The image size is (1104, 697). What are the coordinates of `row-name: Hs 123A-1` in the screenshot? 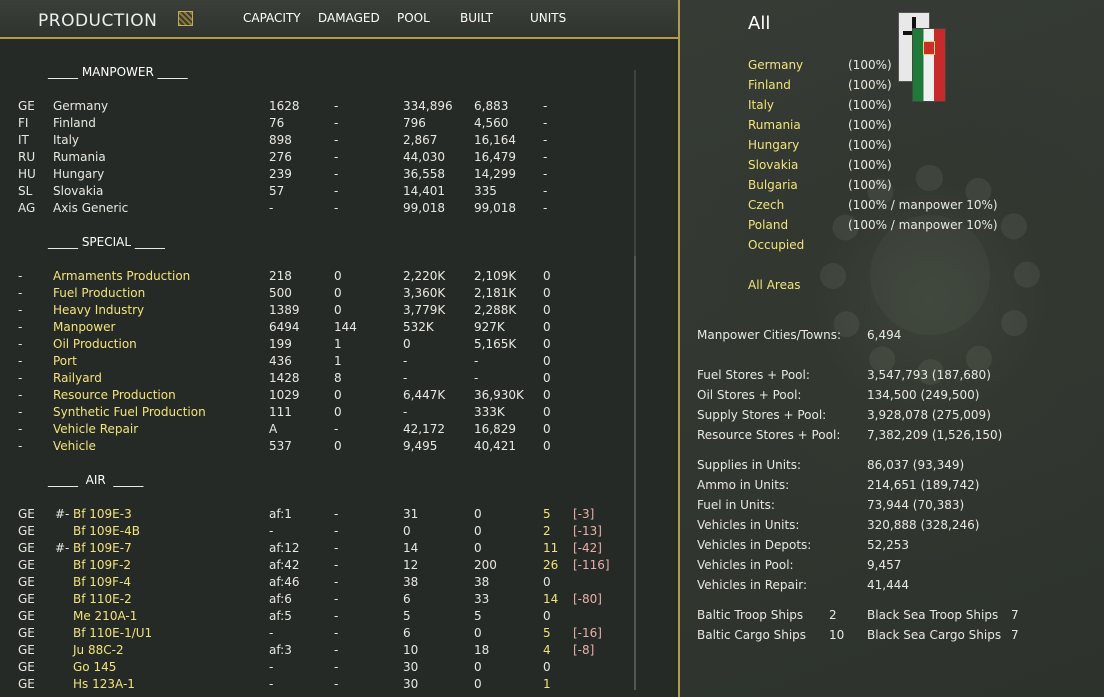 It's located at (104, 684).